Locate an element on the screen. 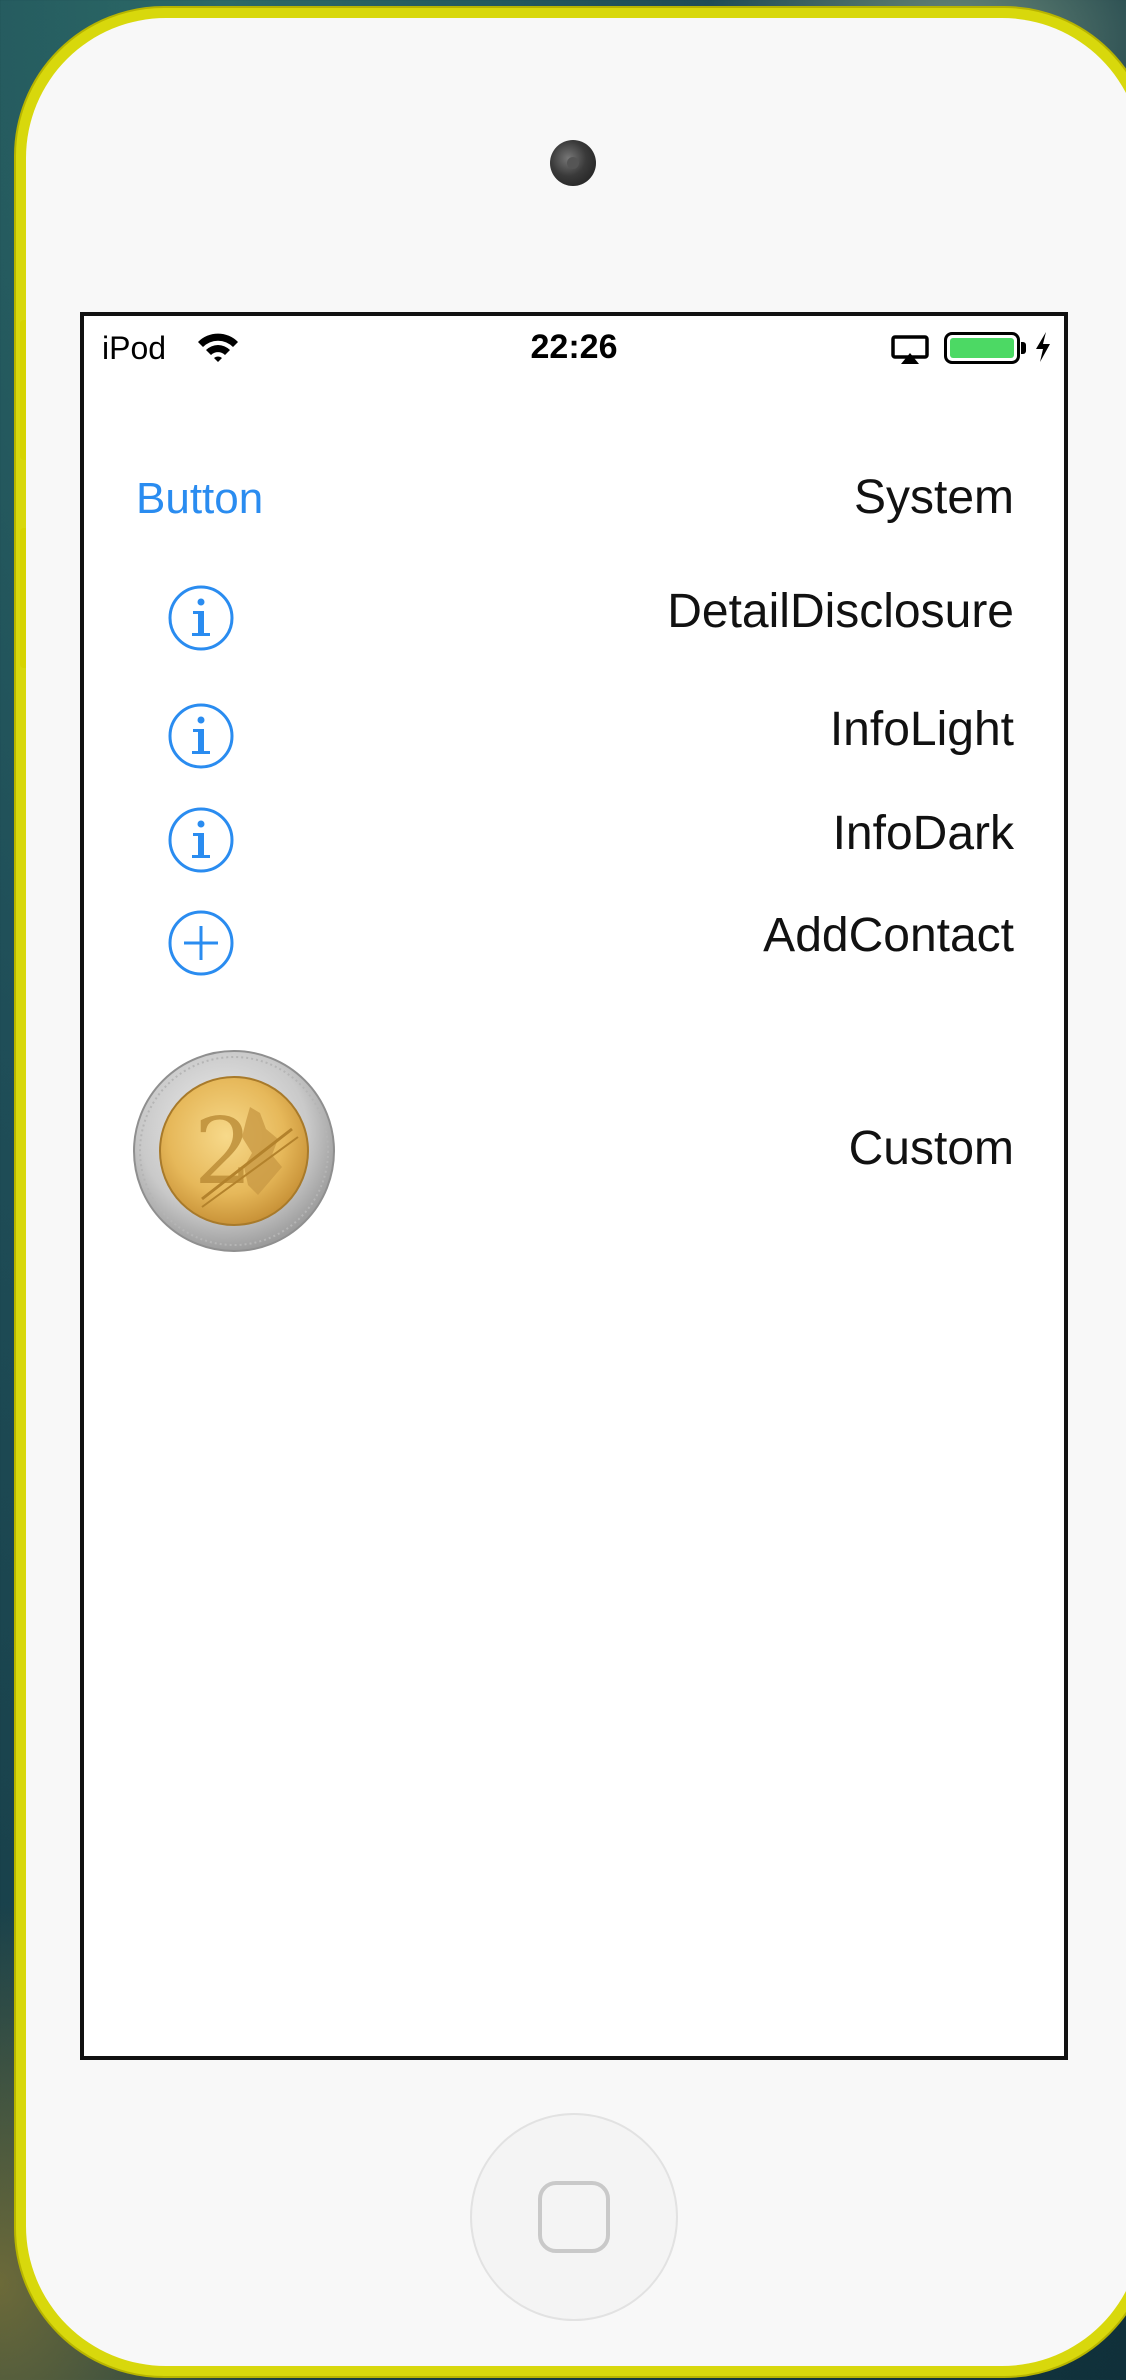 This screenshot has height=2380, width=1126. info-dark-icon is located at coordinates (201, 840).